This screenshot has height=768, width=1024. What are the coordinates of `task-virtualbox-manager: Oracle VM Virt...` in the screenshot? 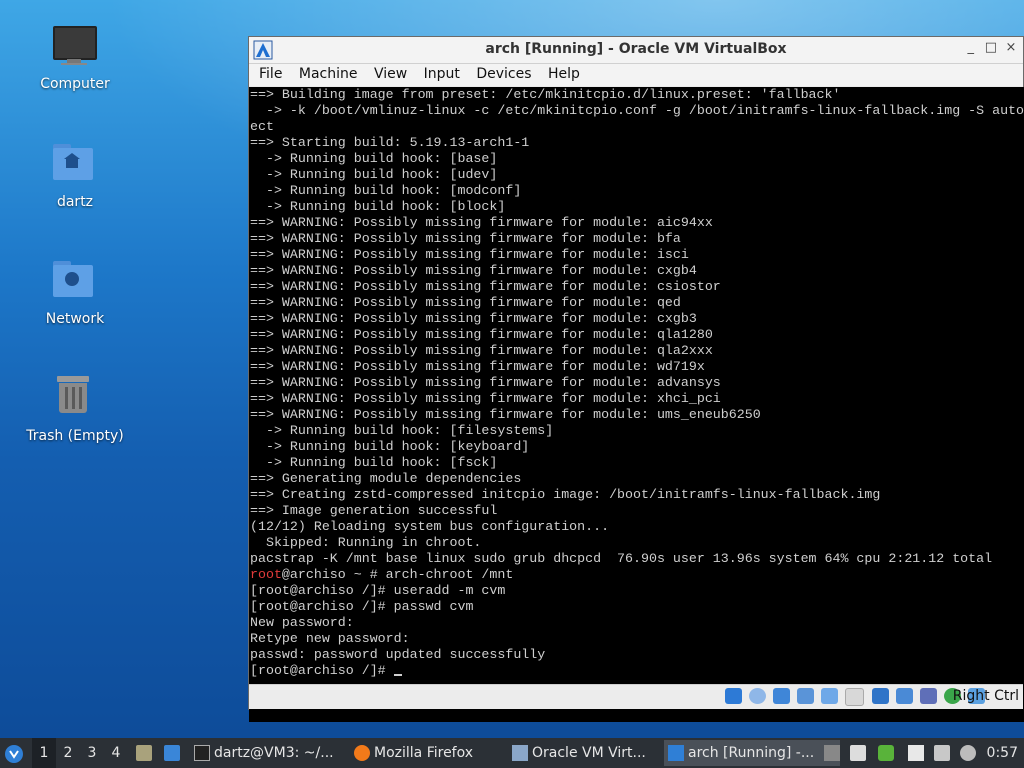 It's located at (595, 753).